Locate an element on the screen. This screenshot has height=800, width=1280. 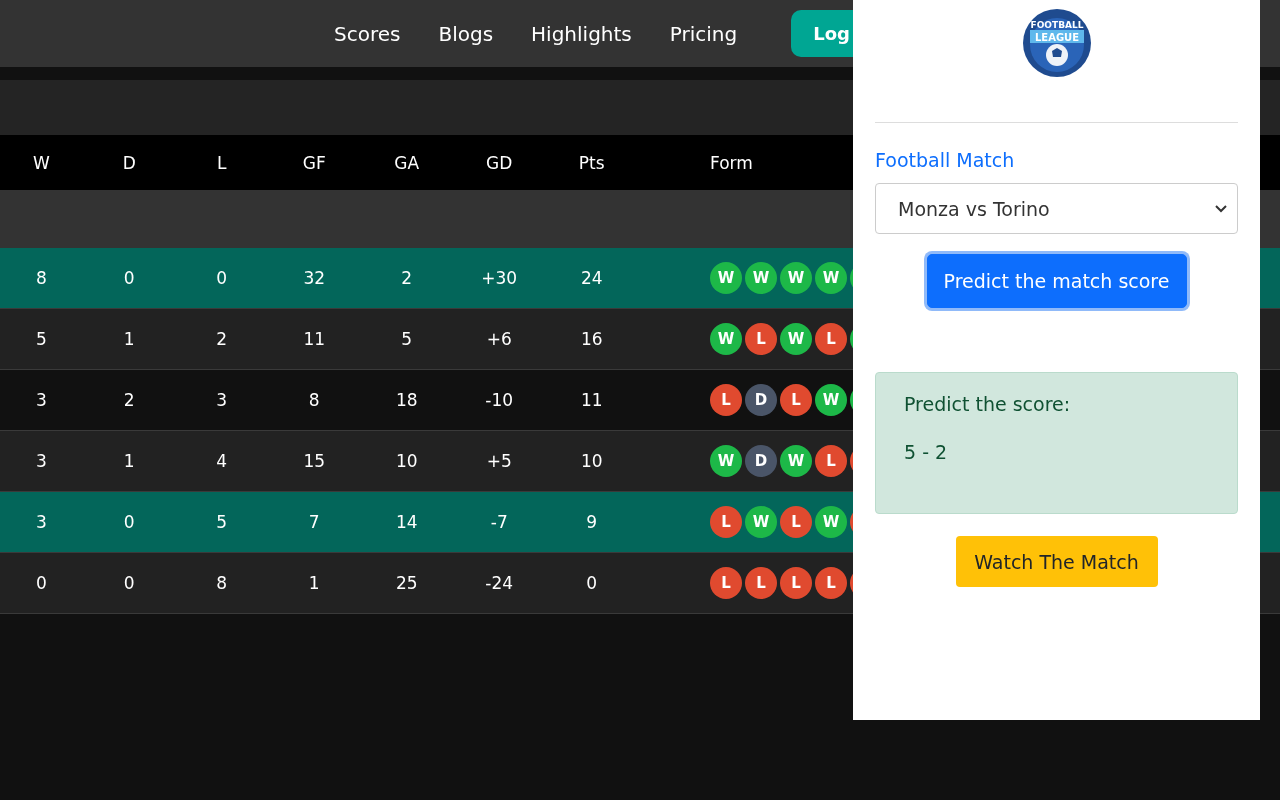
nav-link: Blogs is located at coordinates (466, 33).